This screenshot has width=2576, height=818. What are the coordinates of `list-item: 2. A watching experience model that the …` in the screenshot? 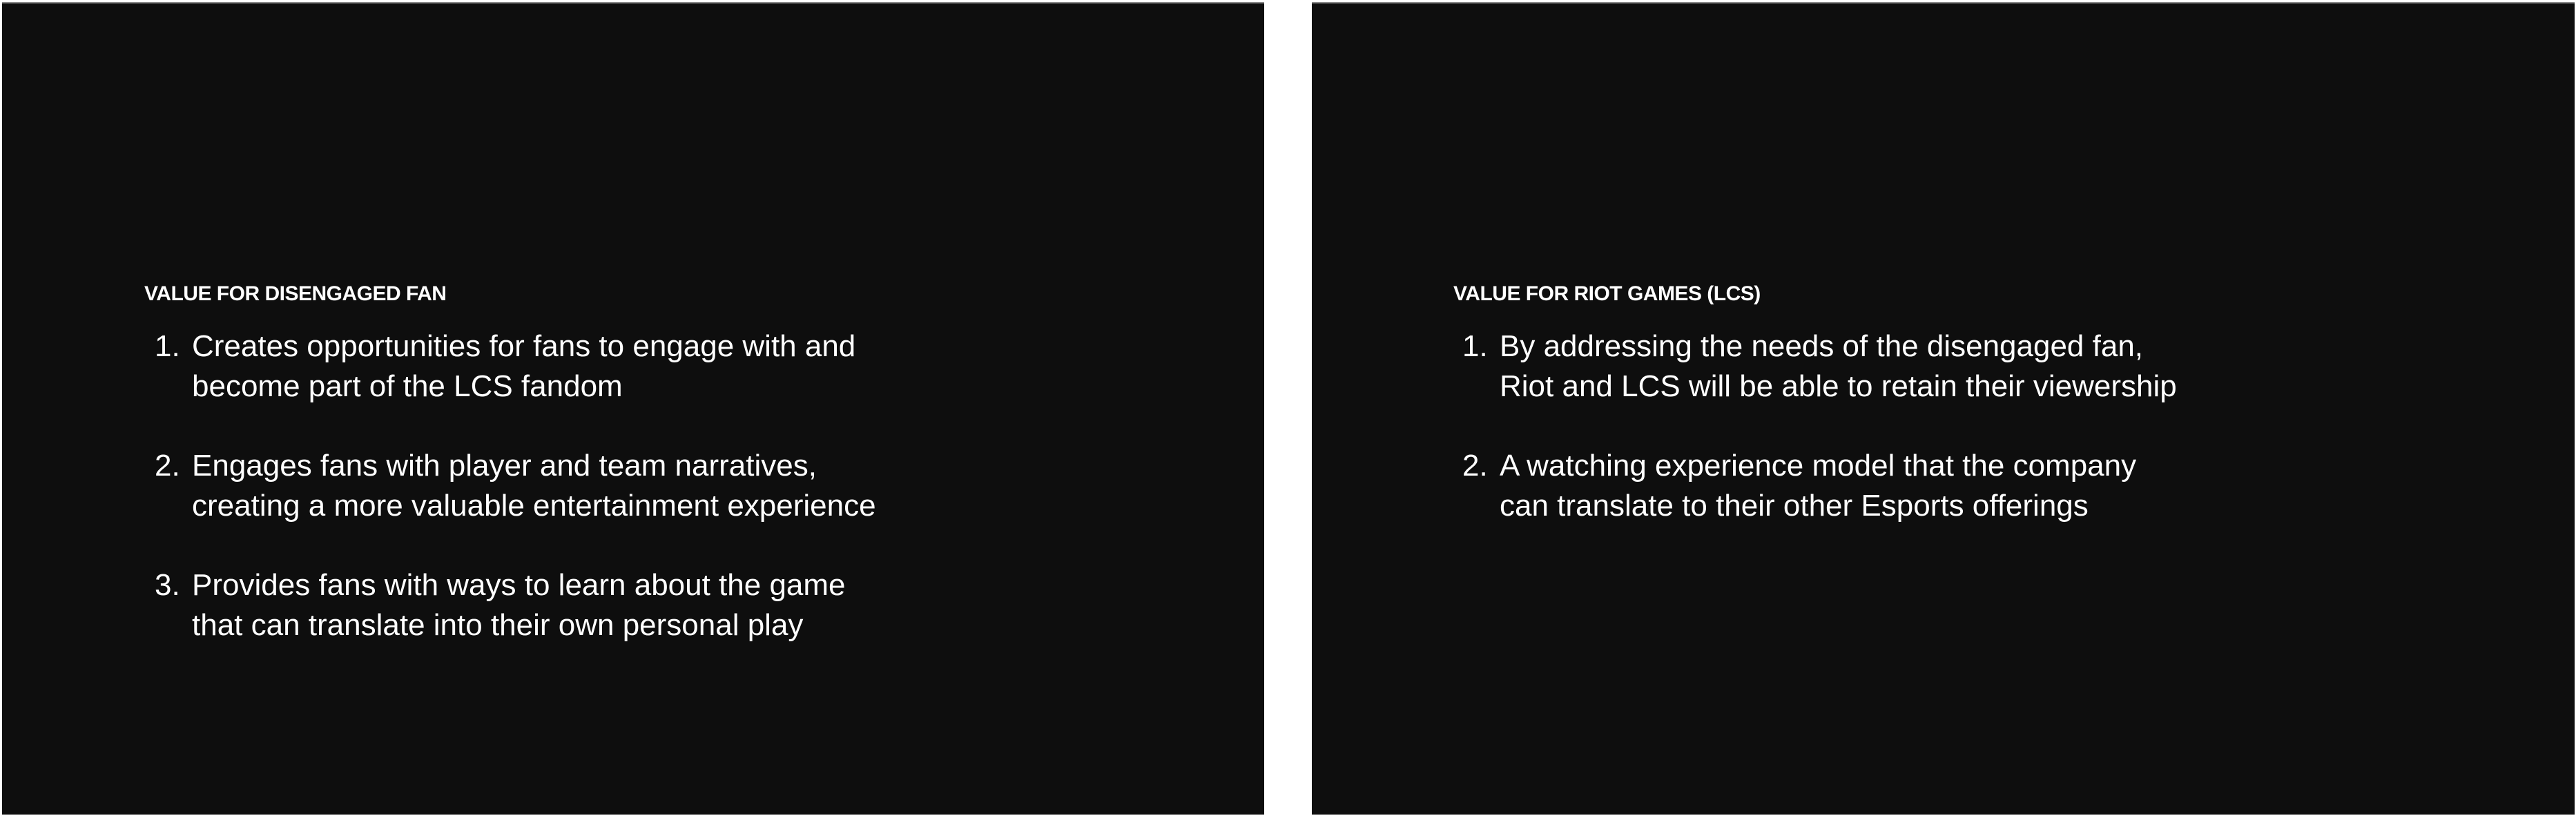 It's located at (1820, 486).